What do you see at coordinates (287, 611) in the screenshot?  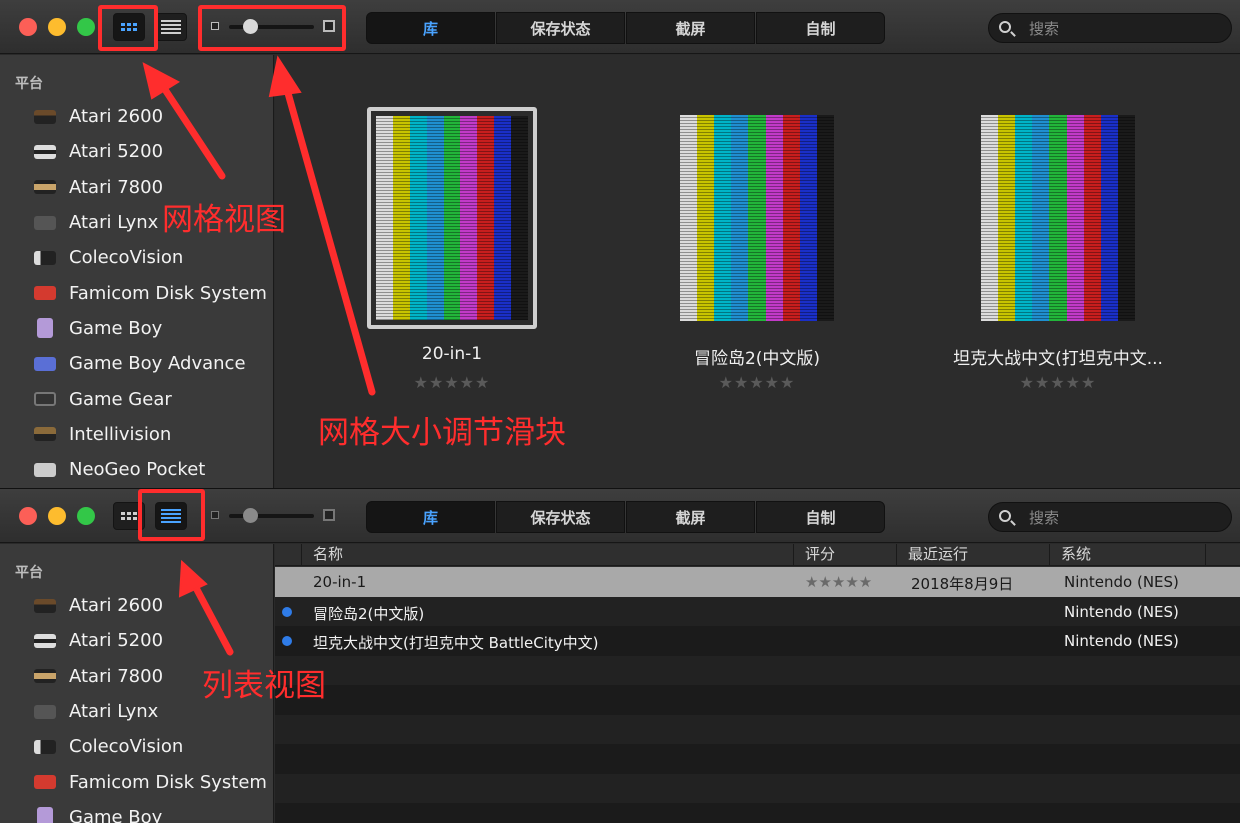 I see `new-game-dot-icon` at bounding box center [287, 611].